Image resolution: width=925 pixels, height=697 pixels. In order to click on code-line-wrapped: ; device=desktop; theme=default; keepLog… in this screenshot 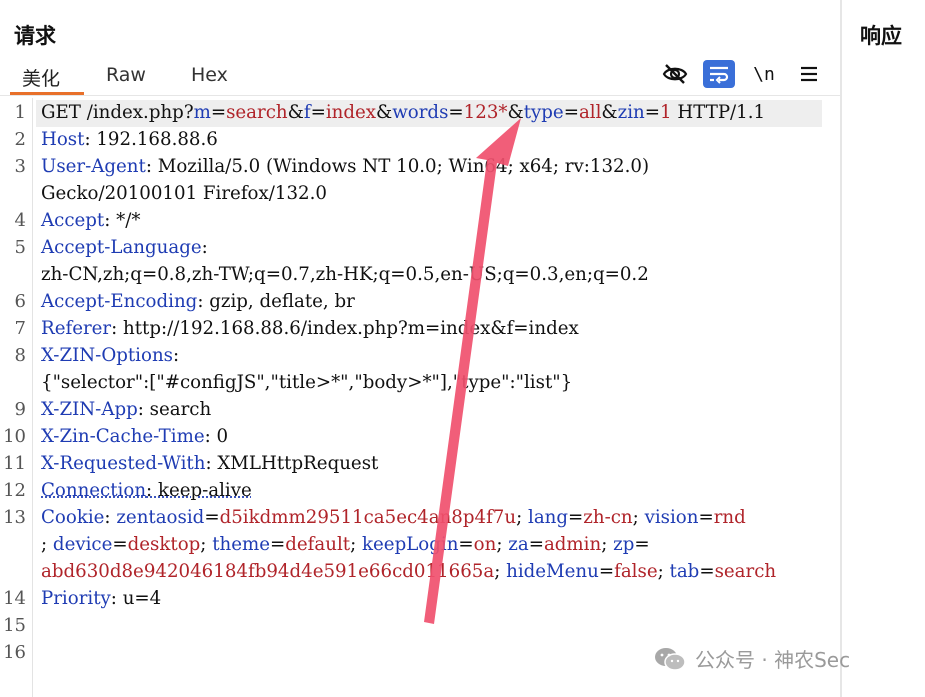, I will do `click(420, 545)`.